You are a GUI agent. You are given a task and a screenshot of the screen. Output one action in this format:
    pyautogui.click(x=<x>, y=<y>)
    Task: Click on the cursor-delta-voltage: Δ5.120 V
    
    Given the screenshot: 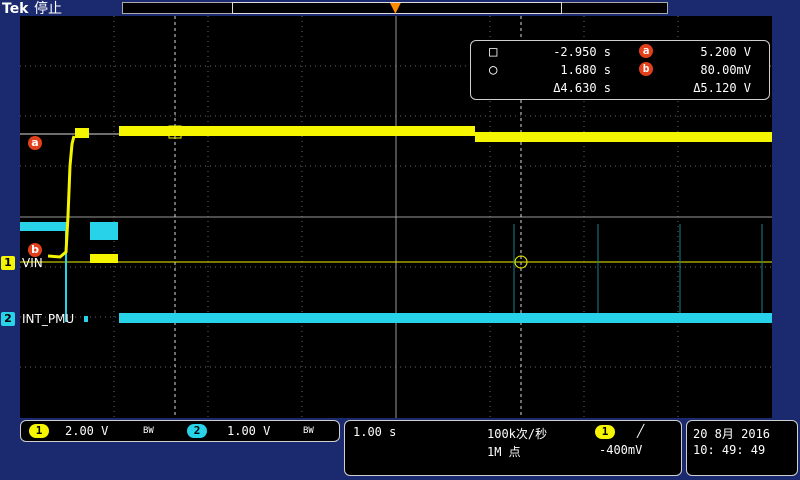 What is the action you would take?
    pyautogui.click(x=722, y=88)
    